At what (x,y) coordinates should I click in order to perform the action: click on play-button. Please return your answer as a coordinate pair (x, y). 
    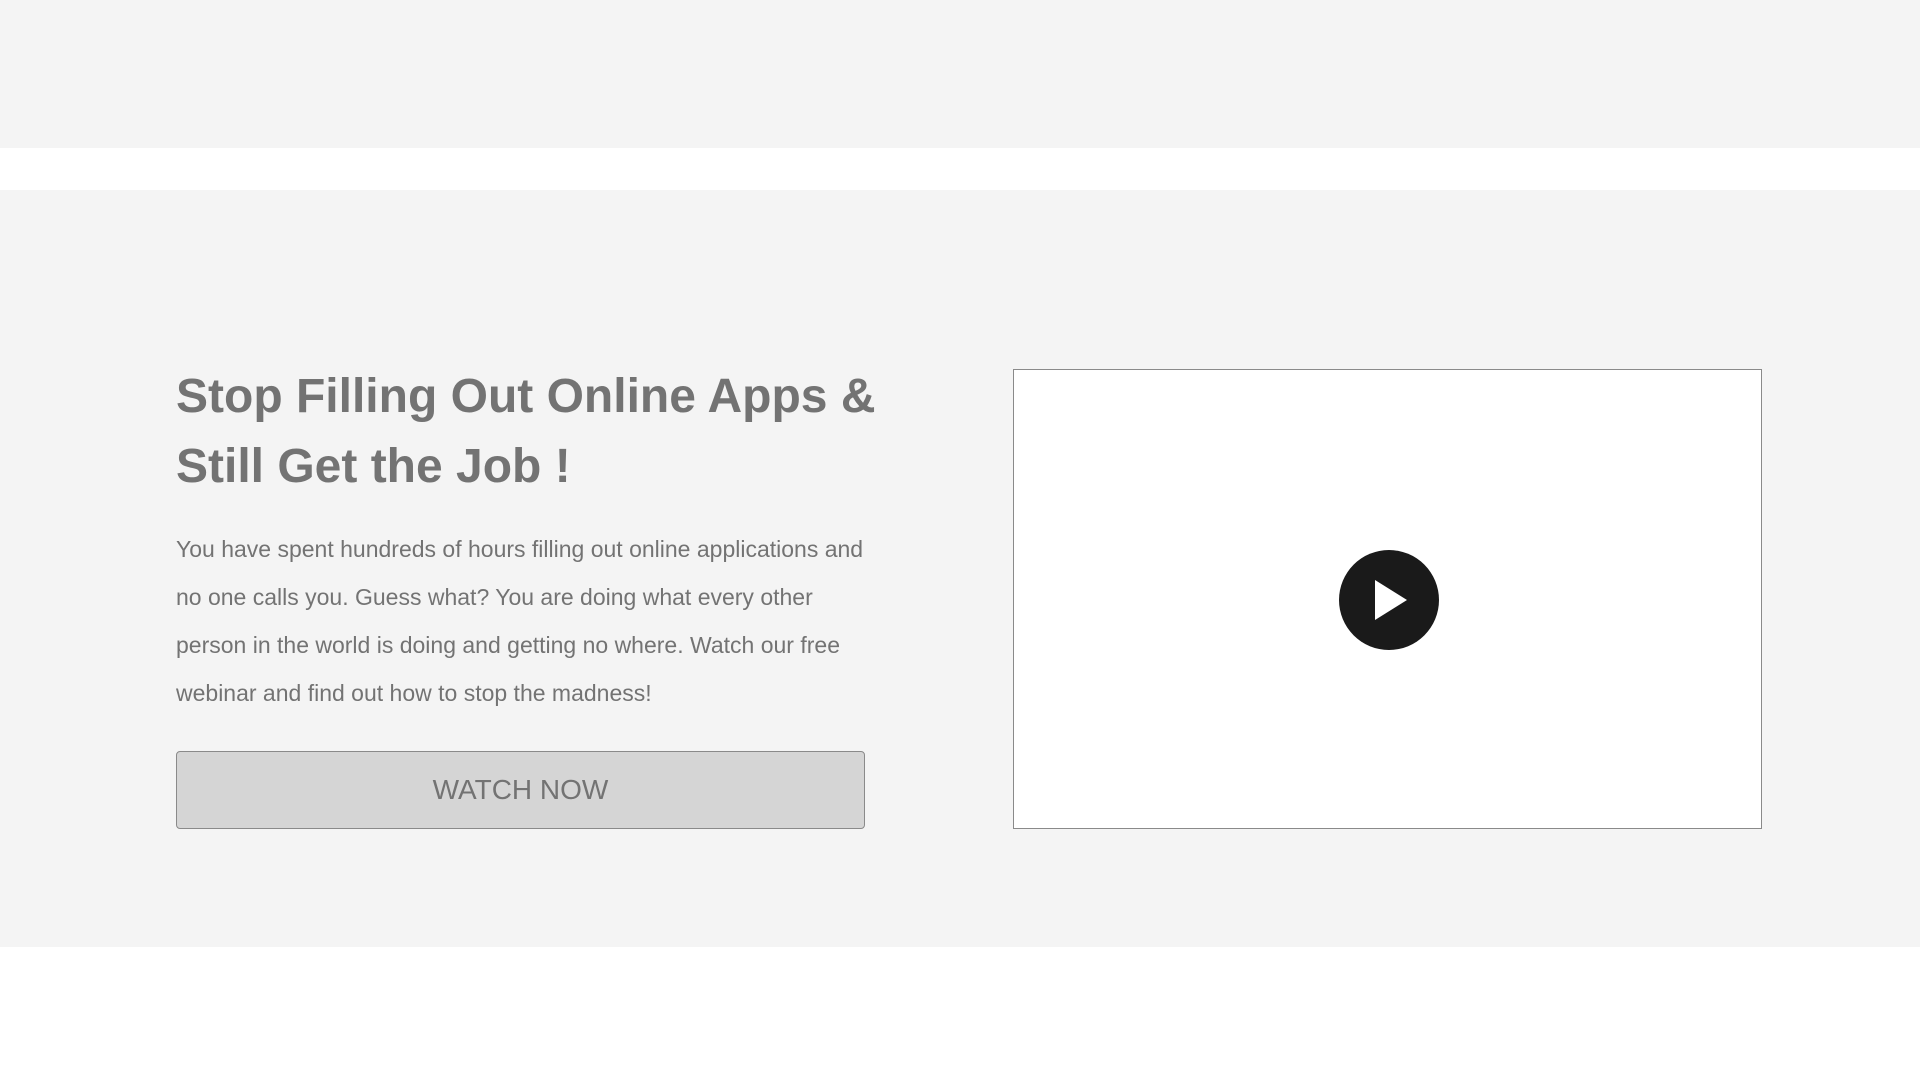
    Looking at the image, I should click on (1389, 600).